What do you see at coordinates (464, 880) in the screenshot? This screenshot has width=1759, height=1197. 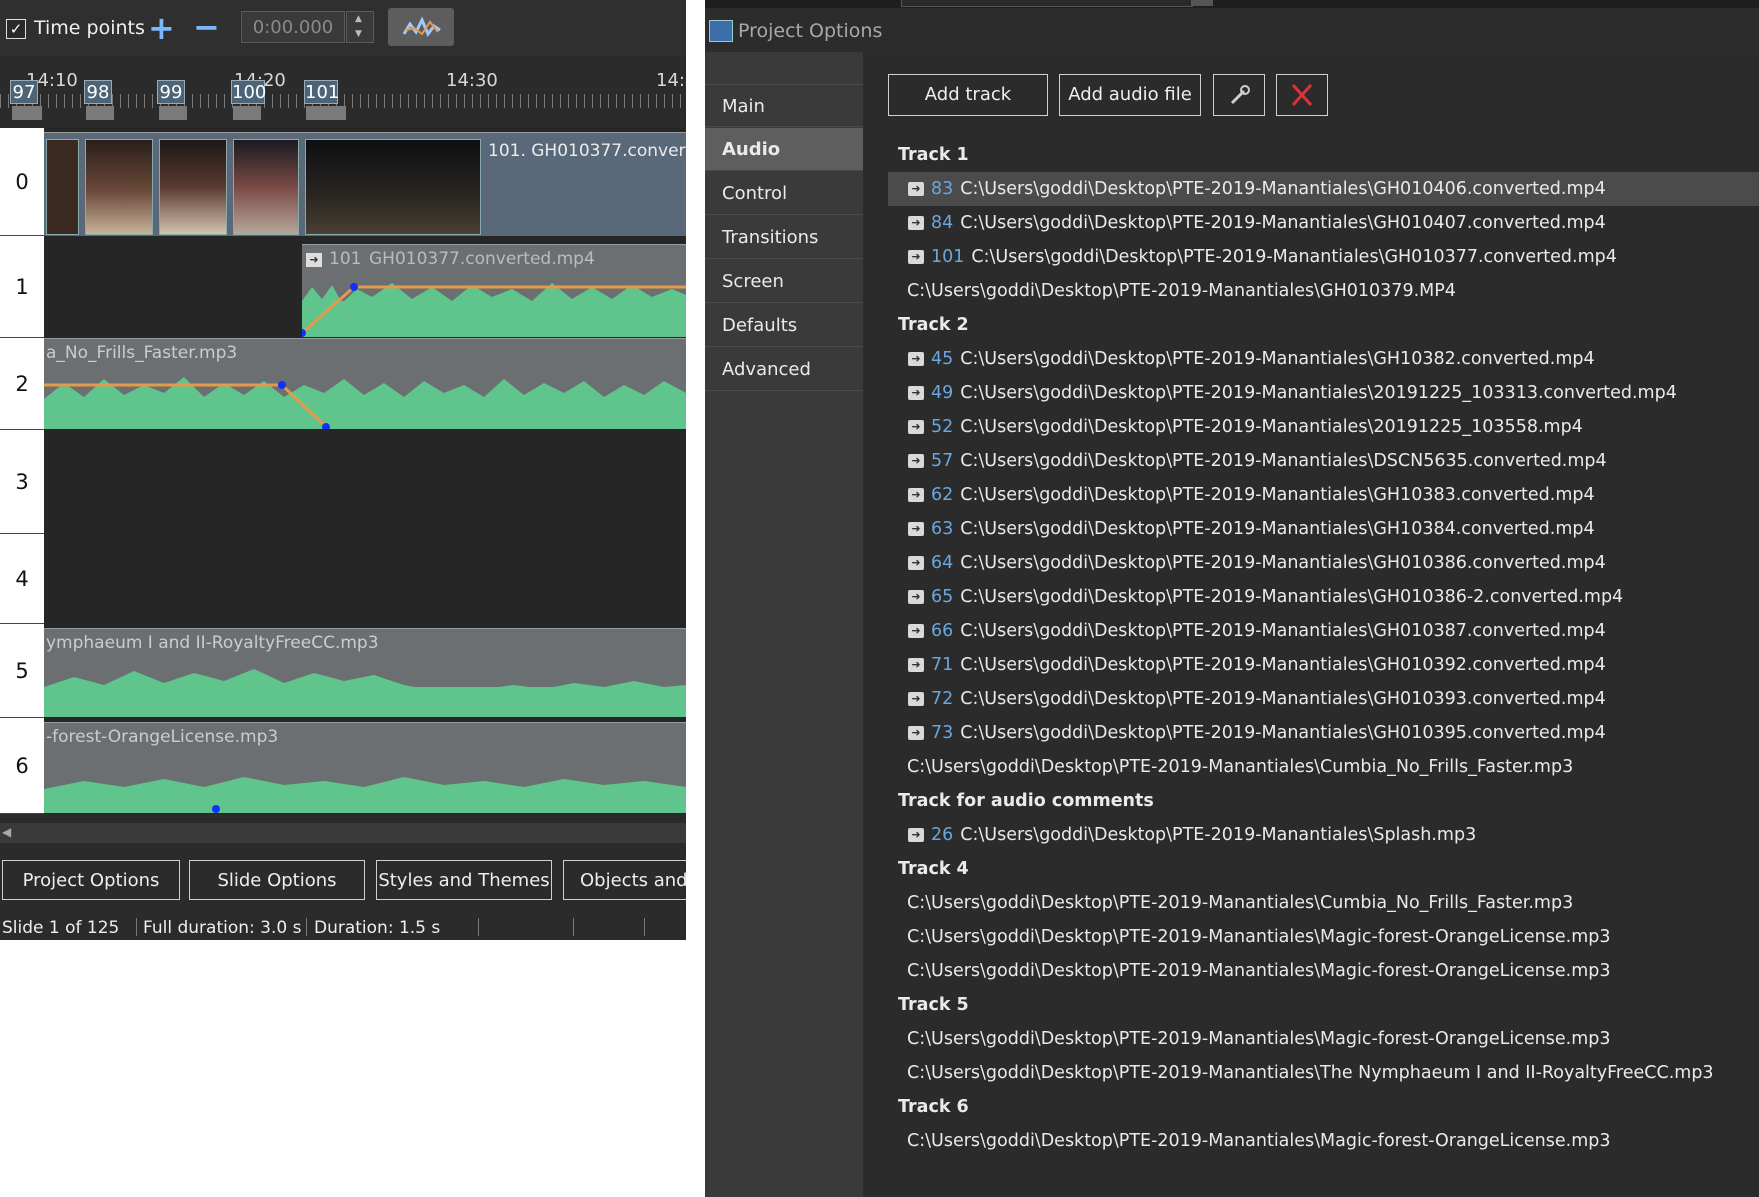 I see `styles-and-themes-button: Styles and Themes` at bounding box center [464, 880].